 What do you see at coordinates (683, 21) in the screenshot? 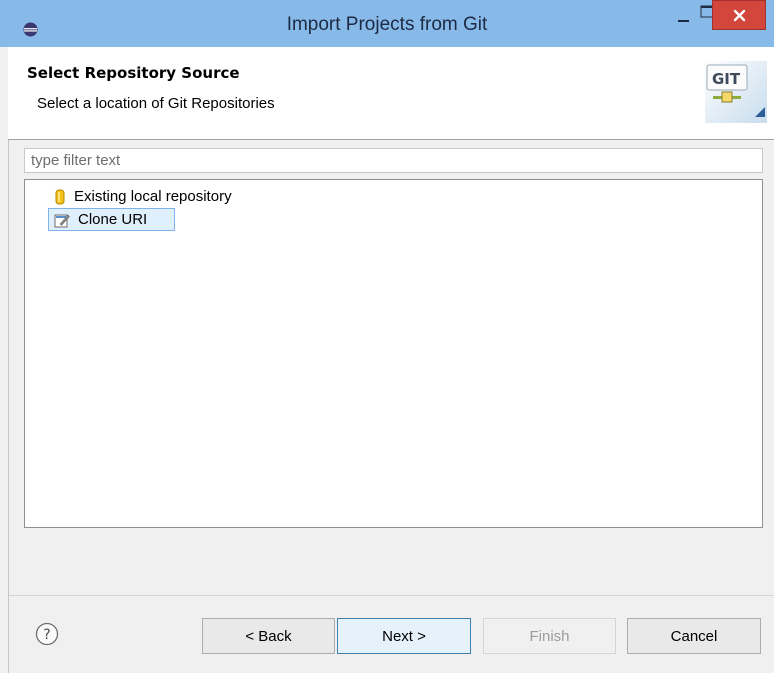
I see `minimize-icon` at bounding box center [683, 21].